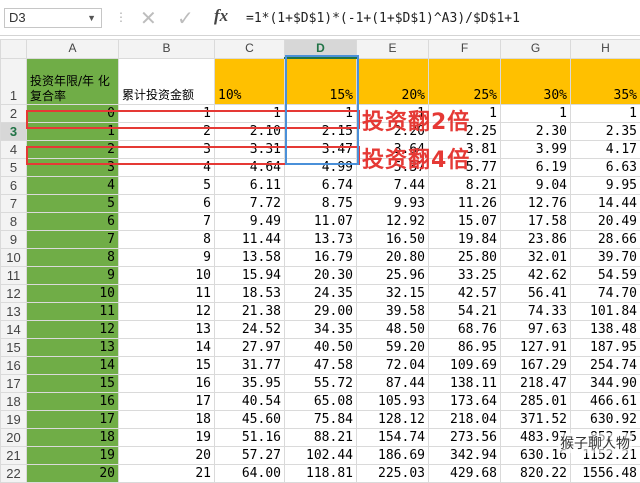 The width and height of the screenshot is (640, 483). I want to click on cell-value: 127.91, so click(536, 347).